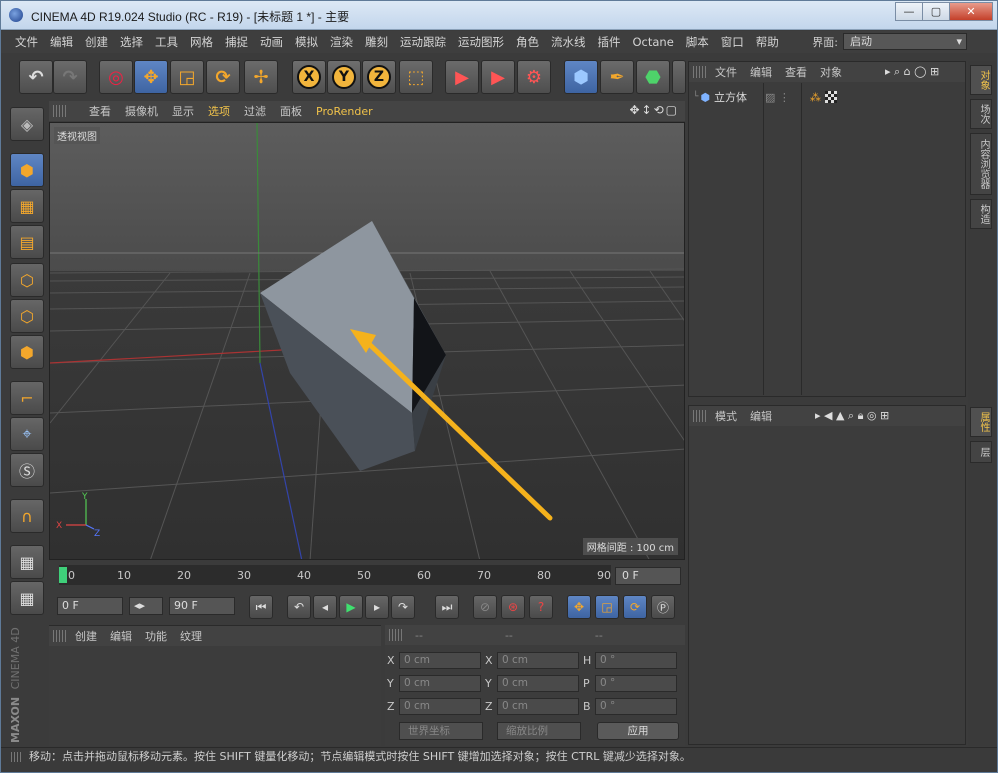  Describe the element at coordinates (765, 97) in the screenshot. I see `object-row-cube: └ ⬢ 立方体 ▨ ⋮ ⁂` at that location.